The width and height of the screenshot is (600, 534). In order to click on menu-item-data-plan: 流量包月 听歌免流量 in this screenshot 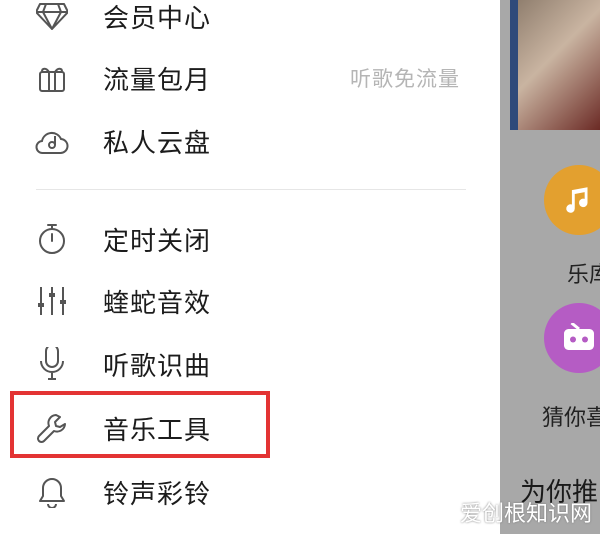, I will do `click(250, 78)`.